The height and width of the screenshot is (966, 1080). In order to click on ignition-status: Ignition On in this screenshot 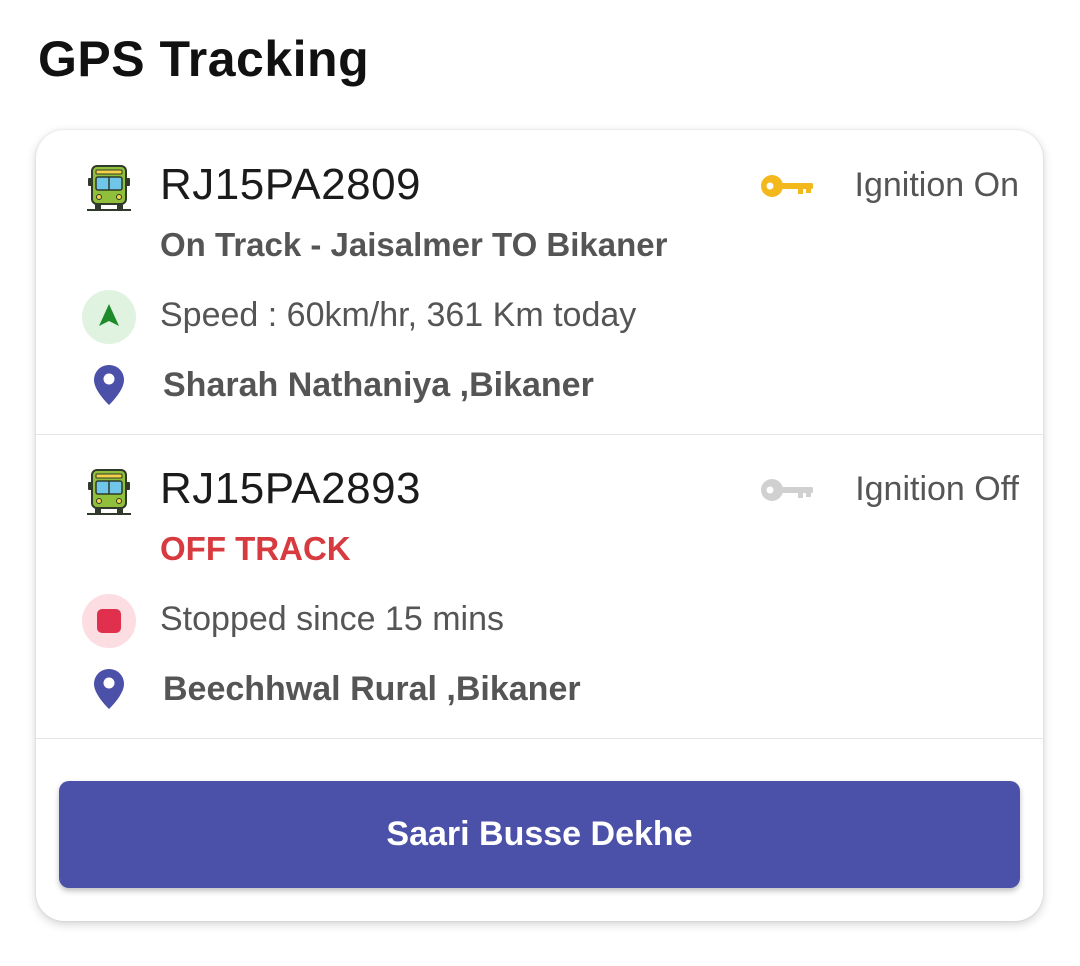, I will do `click(936, 185)`.